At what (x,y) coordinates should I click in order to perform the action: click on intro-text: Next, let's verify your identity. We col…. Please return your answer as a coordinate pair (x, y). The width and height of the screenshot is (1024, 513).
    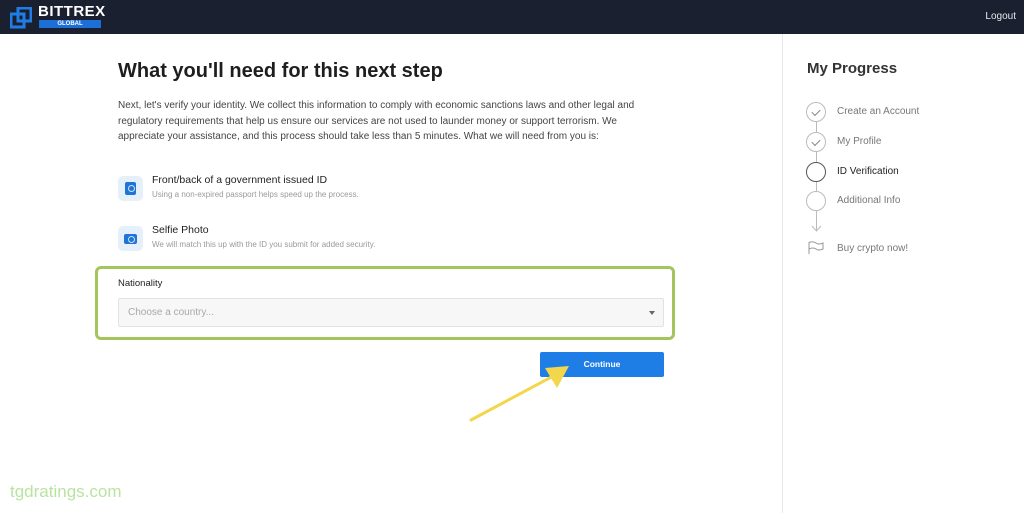
    Looking at the image, I should click on (376, 121).